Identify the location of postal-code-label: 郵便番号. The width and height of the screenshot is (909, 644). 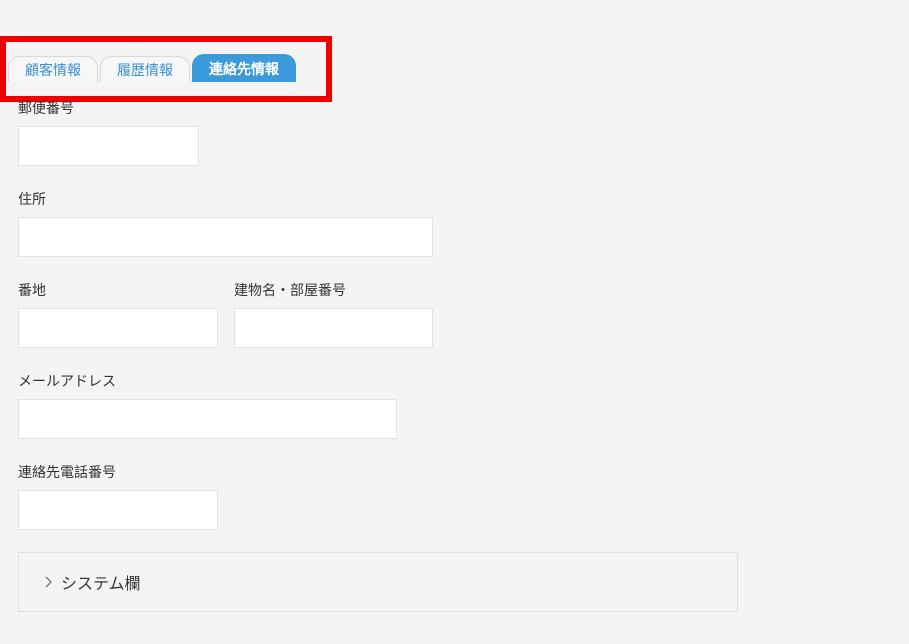
(46, 109).